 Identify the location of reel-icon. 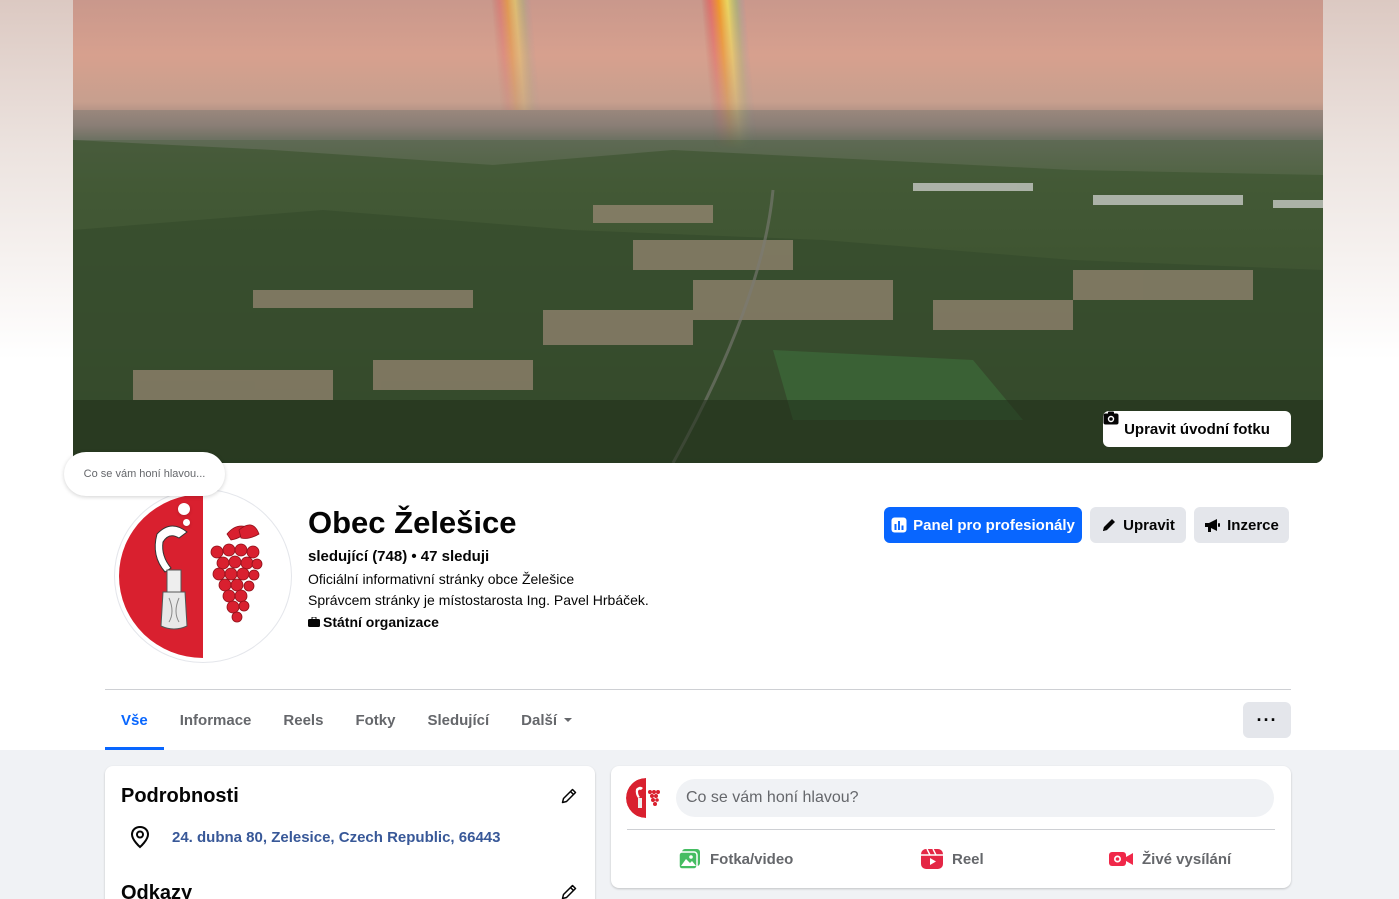
(932, 858).